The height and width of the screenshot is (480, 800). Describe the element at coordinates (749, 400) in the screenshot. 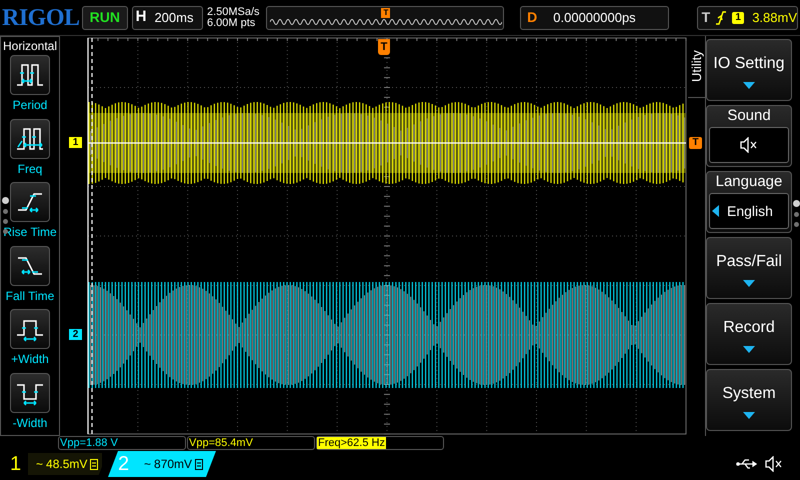

I see `menu-button: System` at that location.